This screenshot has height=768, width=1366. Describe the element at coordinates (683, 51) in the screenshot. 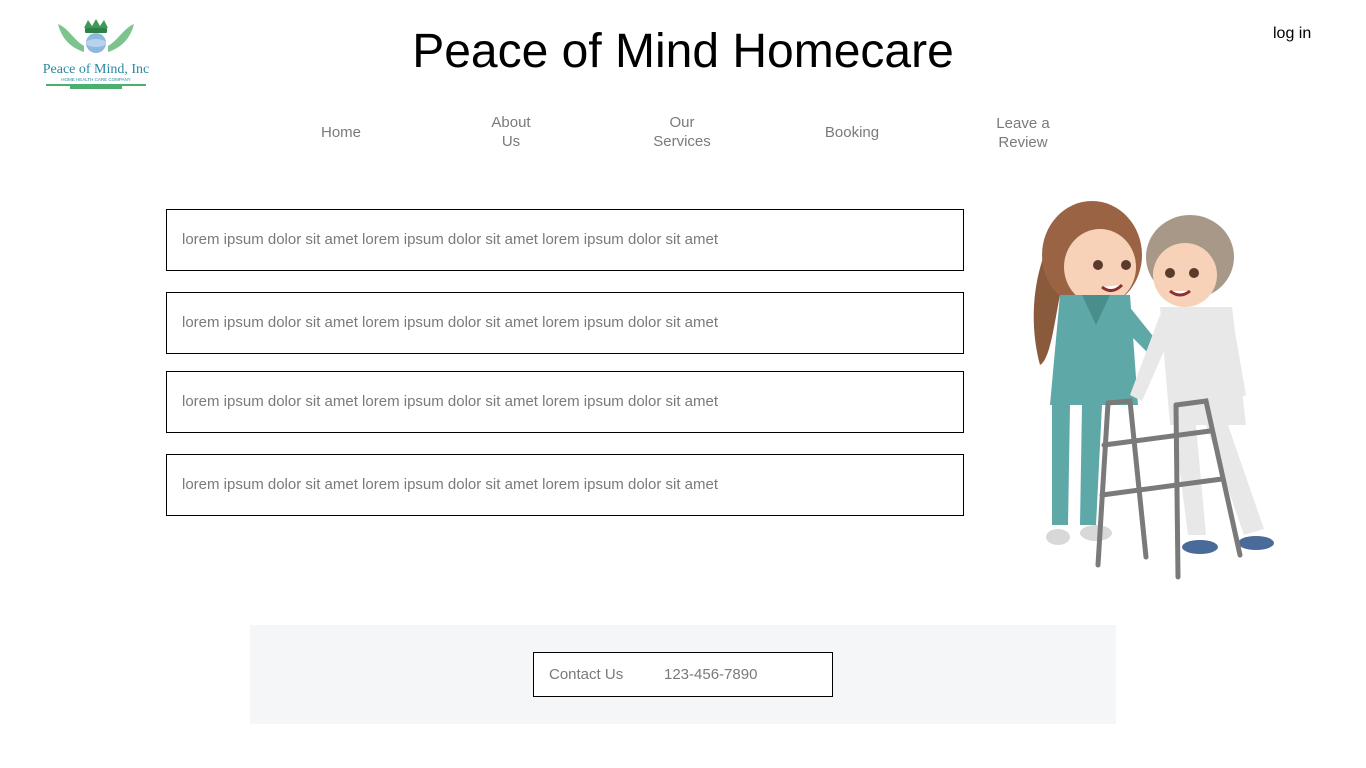

I see `page-title: Peace of Mind Homecare` at that location.